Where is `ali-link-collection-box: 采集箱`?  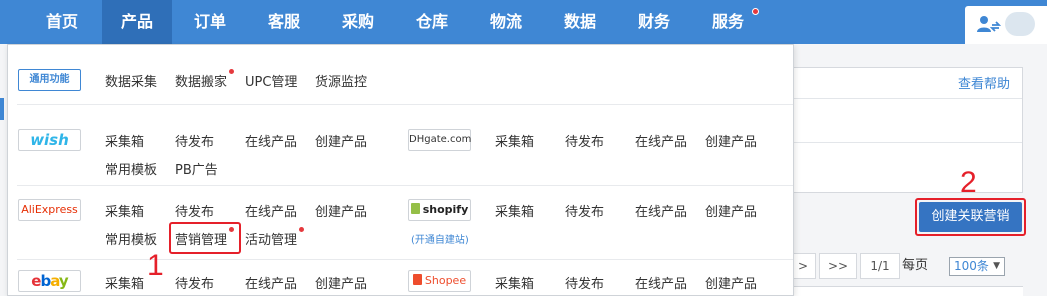 ali-link-collection-box: 采集箱 is located at coordinates (124, 210).